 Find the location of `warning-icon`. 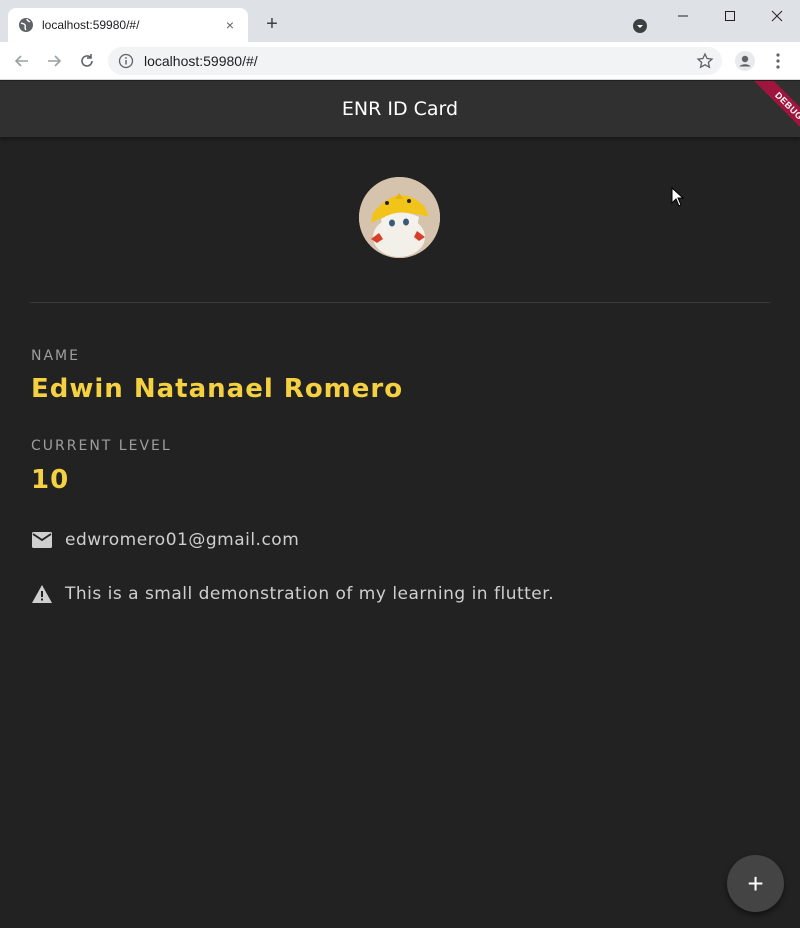

warning-icon is located at coordinates (42, 594).